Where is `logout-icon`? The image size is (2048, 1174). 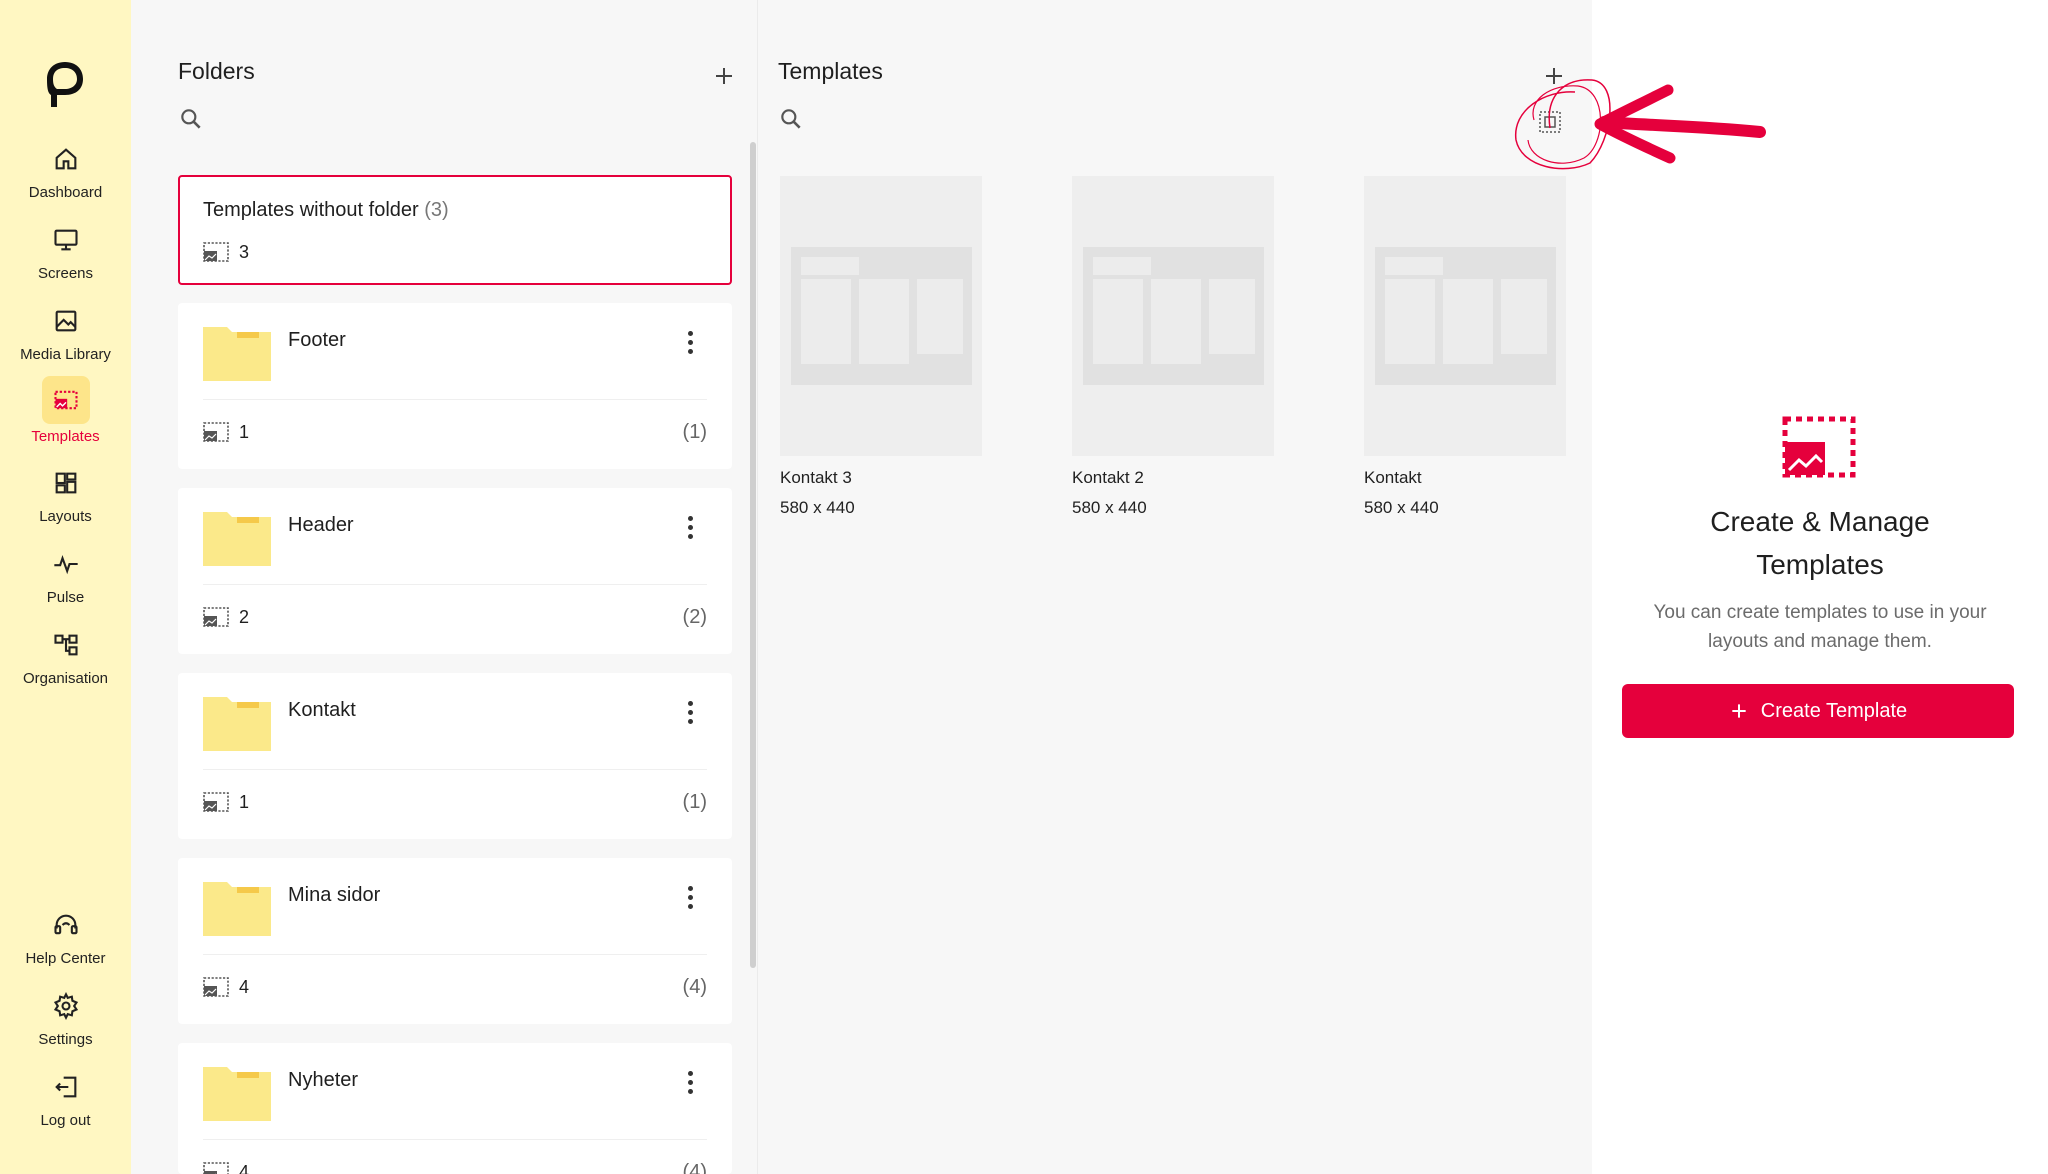
logout-icon is located at coordinates (66, 1087).